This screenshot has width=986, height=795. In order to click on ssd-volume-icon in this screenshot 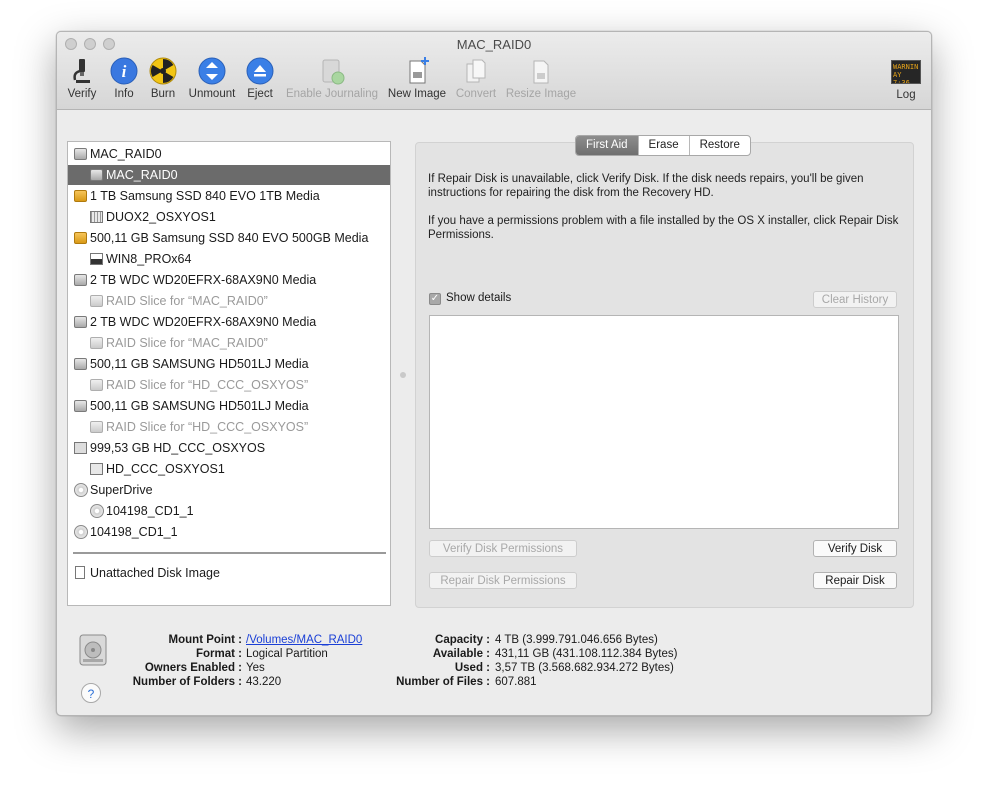, I will do `click(96, 217)`.